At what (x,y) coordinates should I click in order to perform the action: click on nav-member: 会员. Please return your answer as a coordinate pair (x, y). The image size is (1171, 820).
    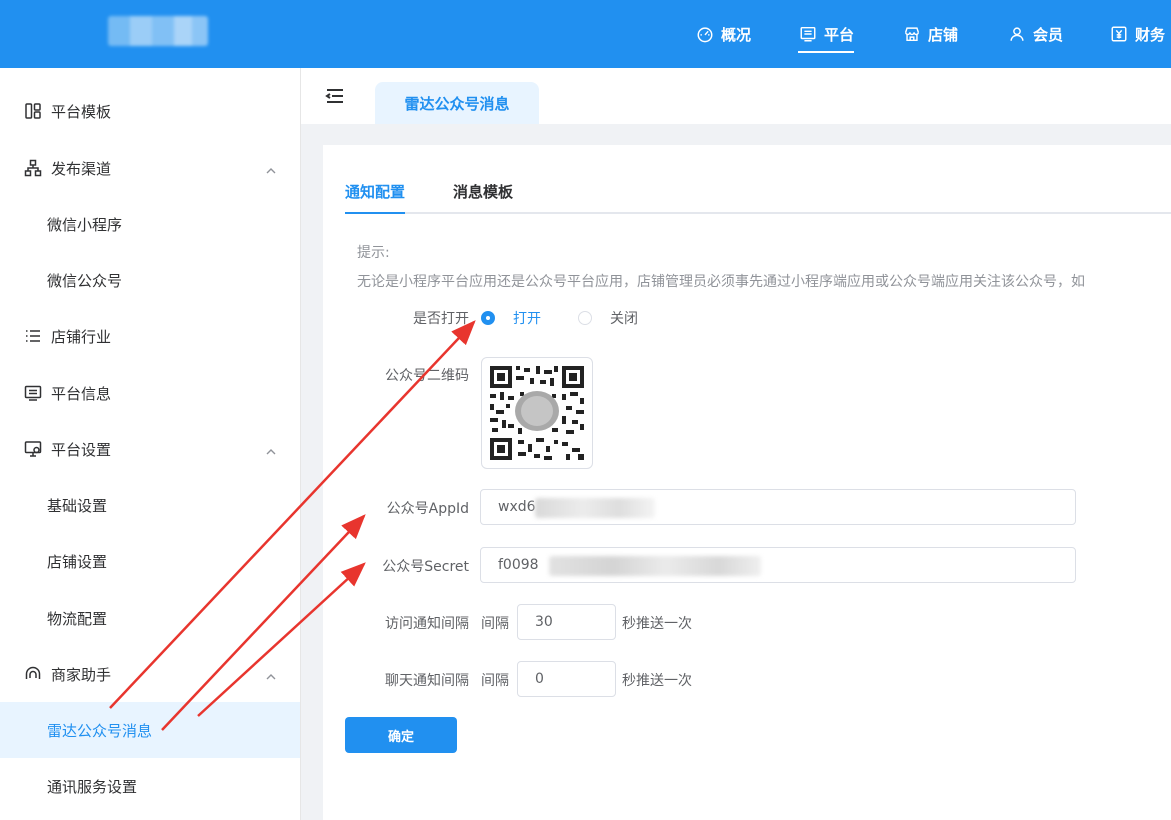
    Looking at the image, I should click on (1035, 34).